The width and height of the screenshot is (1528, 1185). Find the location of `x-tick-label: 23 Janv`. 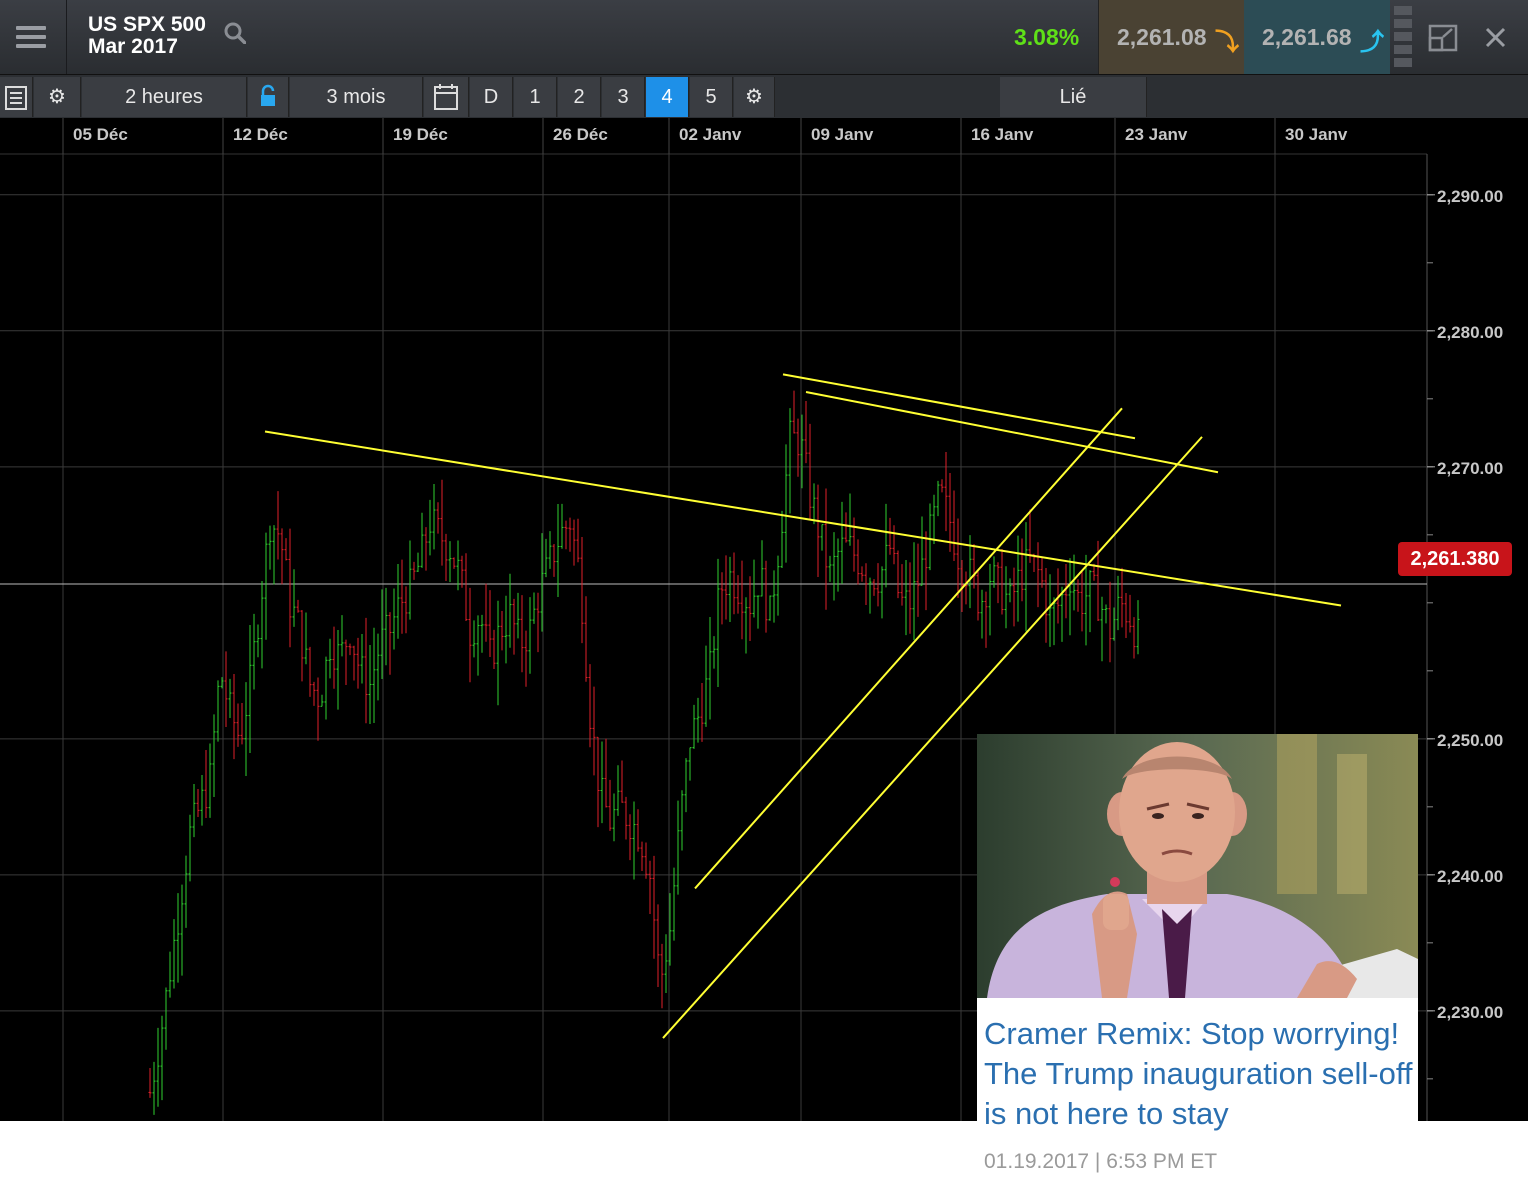

x-tick-label: 23 Janv is located at coordinates (1156, 134).